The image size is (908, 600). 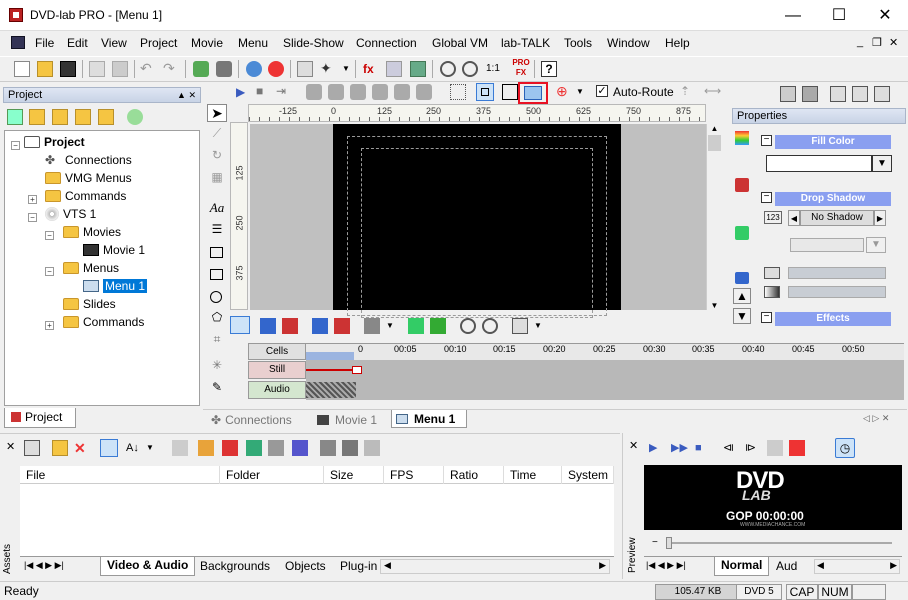 What do you see at coordinates (88, 178) in the screenshot?
I see `tree-item-vmg-menus: VMG Menus` at bounding box center [88, 178].